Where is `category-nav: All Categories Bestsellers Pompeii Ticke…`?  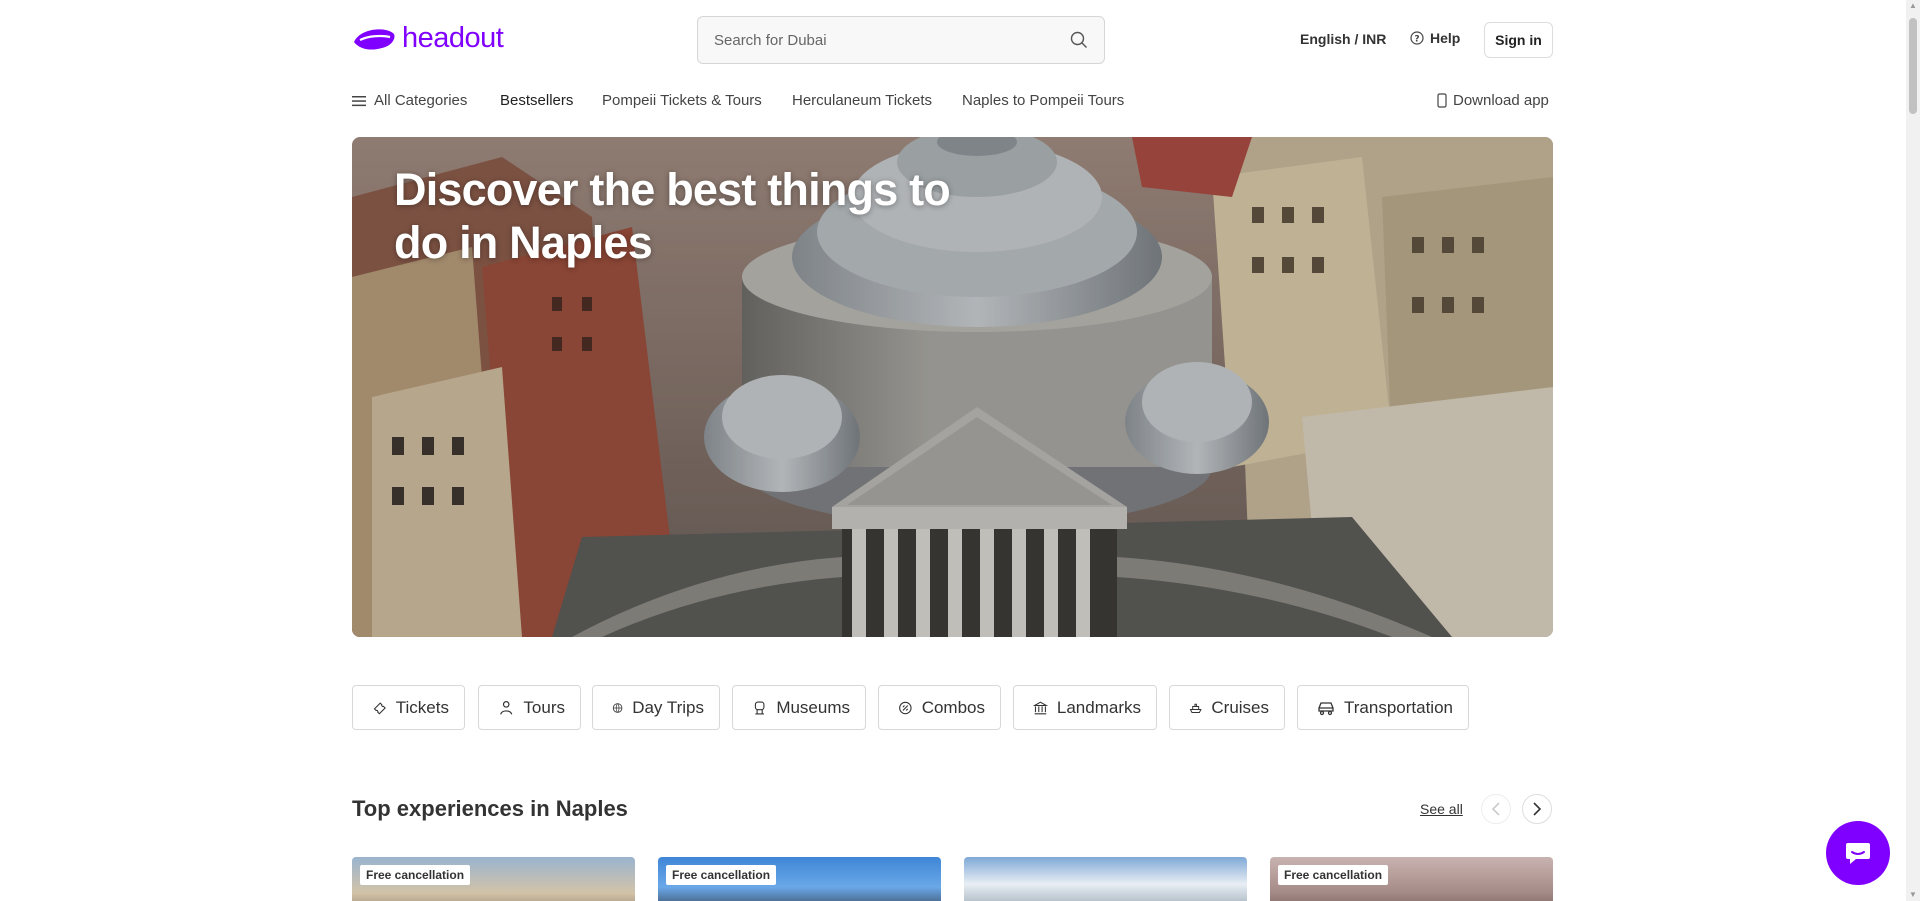 category-nav: All Categories Bestsellers Pompeii Ticke… is located at coordinates (952, 103).